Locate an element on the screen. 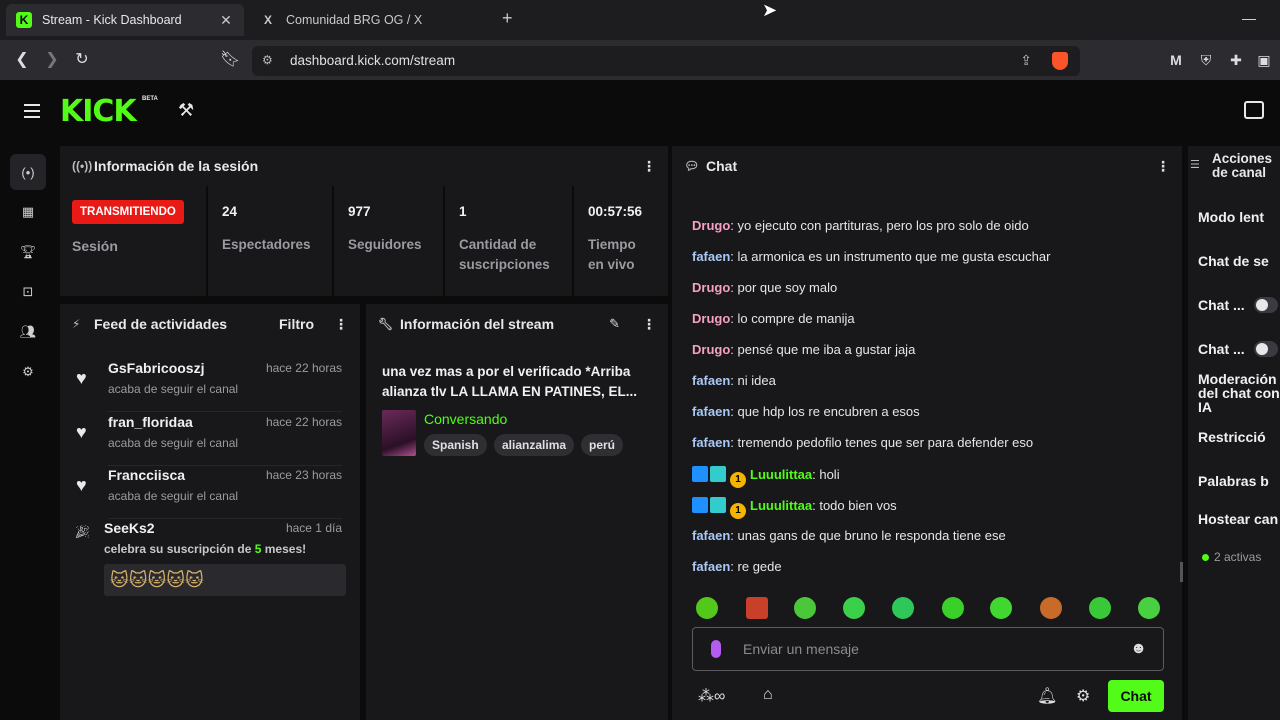 The image size is (1280, 720). shop-icon: ⌂ is located at coordinates (768, 695).